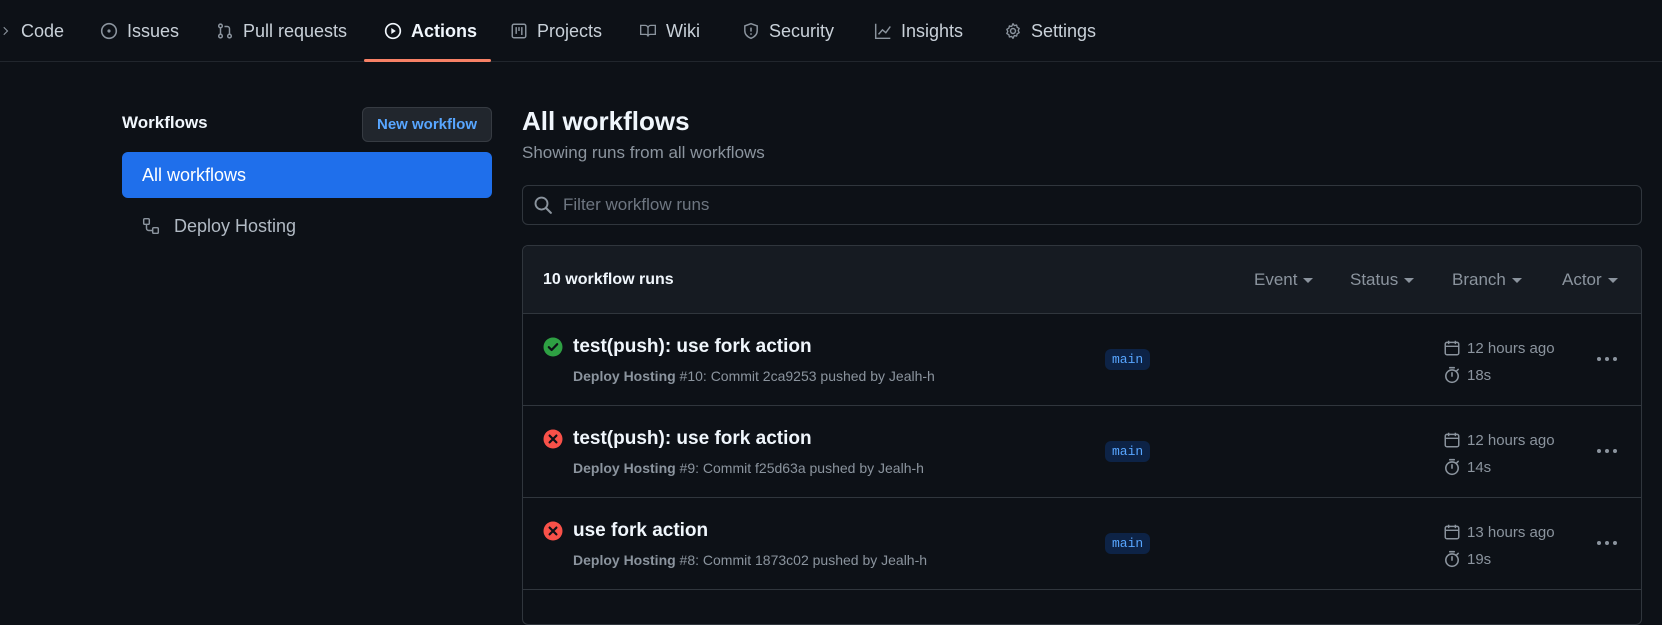 The image size is (1662, 625). I want to click on filter-box, so click(1082, 205).